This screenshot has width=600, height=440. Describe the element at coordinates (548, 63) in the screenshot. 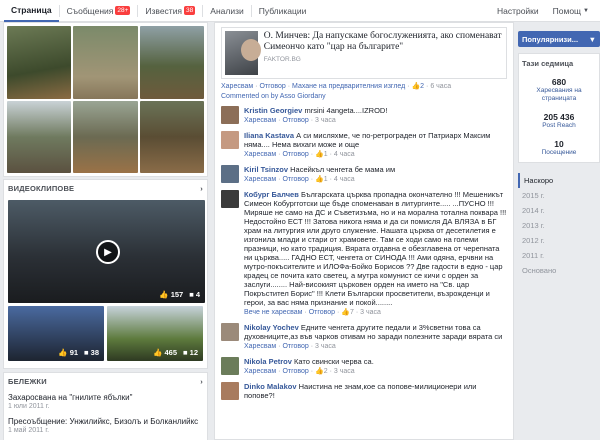

I see `this-week-title: Тази седмица` at that location.